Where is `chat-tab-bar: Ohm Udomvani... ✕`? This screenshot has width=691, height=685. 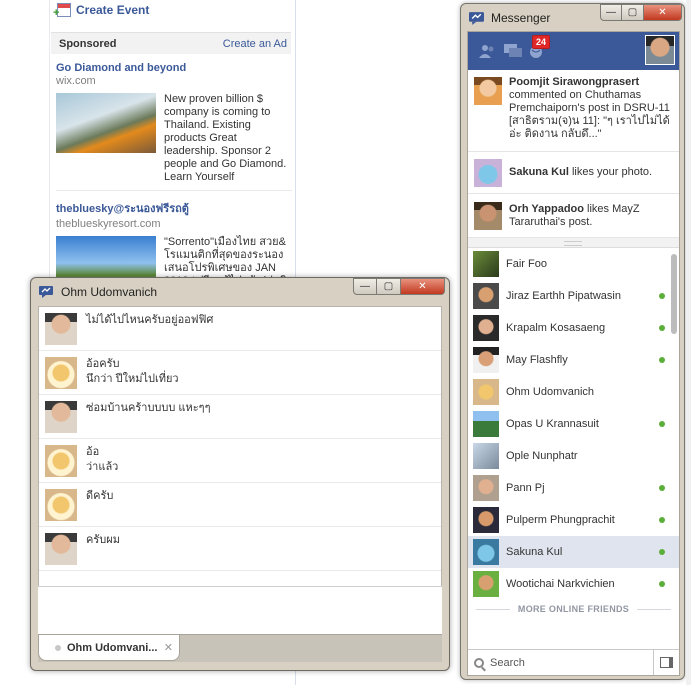 chat-tab-bar: Ohm Udomvani... ✕ is located at coordinates (240, 648).